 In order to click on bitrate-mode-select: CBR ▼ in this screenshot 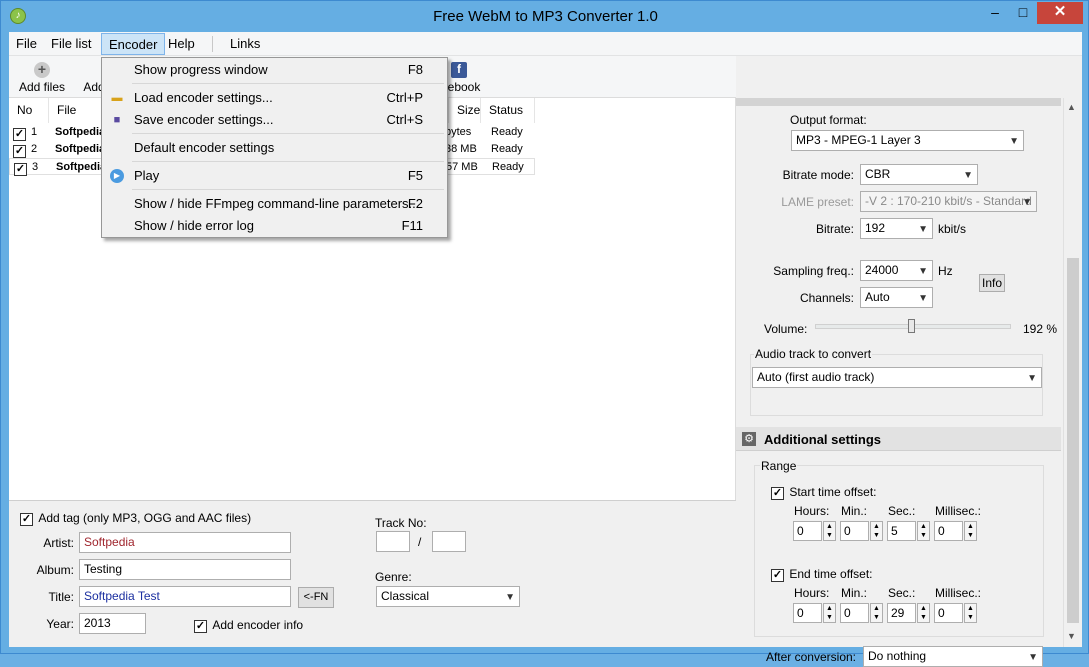, I will do `click(919, 174)`.